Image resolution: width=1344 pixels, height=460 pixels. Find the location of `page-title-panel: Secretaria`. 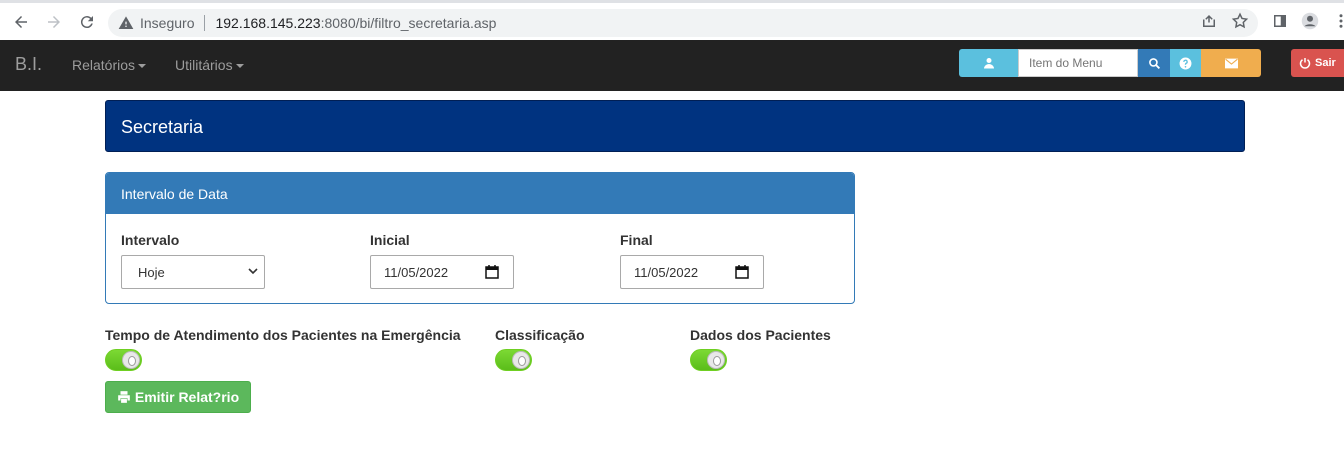

page-title-panel: Secretaria is located at coordinates (675, 126).